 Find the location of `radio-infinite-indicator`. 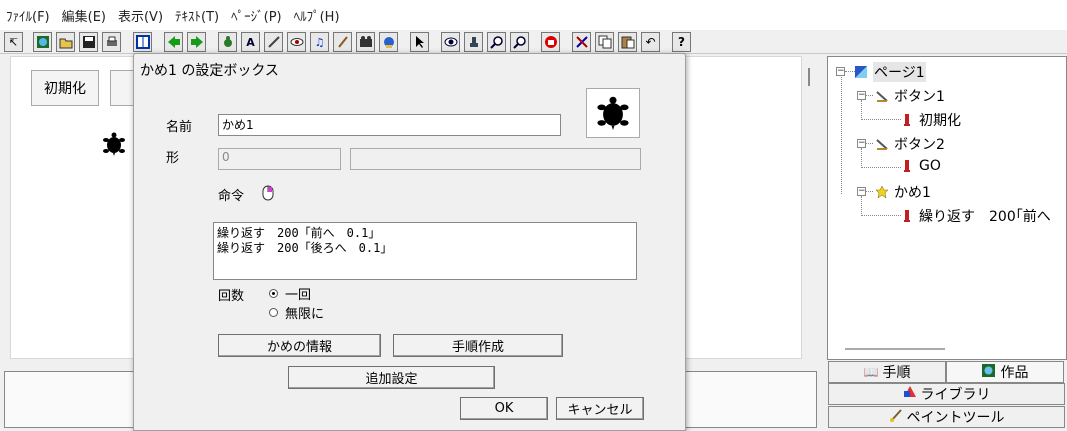

radio-infinite-indicator is located at coordinates (273, 312).